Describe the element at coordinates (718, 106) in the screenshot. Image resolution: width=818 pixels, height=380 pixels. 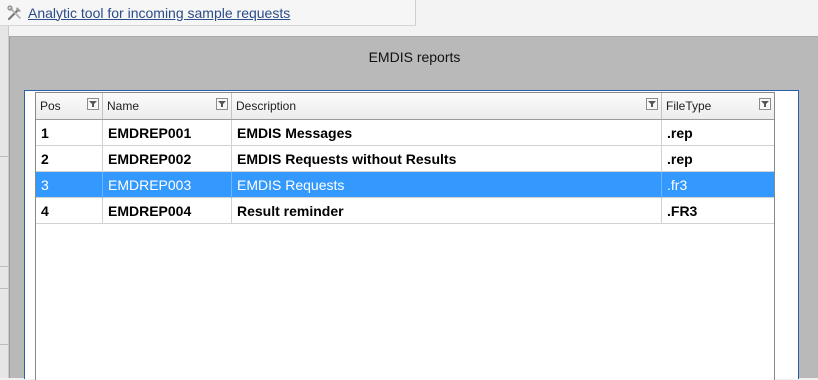
I see `column-header-filetype: FileType` at that location.